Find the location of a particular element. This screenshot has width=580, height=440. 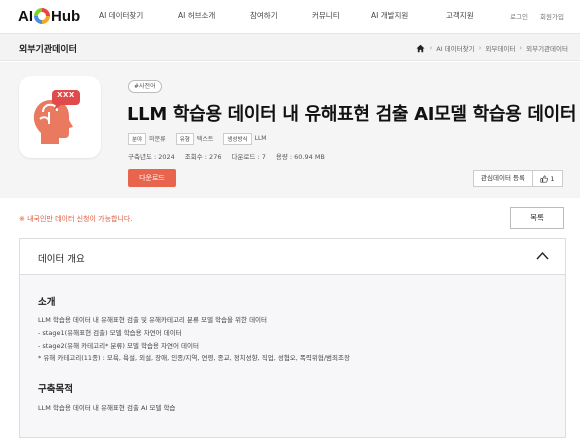

breadcrumb: › AI 데이터찾기 › 외부데이터 › 외부기관데이터 is located at coordinates (492, 48).